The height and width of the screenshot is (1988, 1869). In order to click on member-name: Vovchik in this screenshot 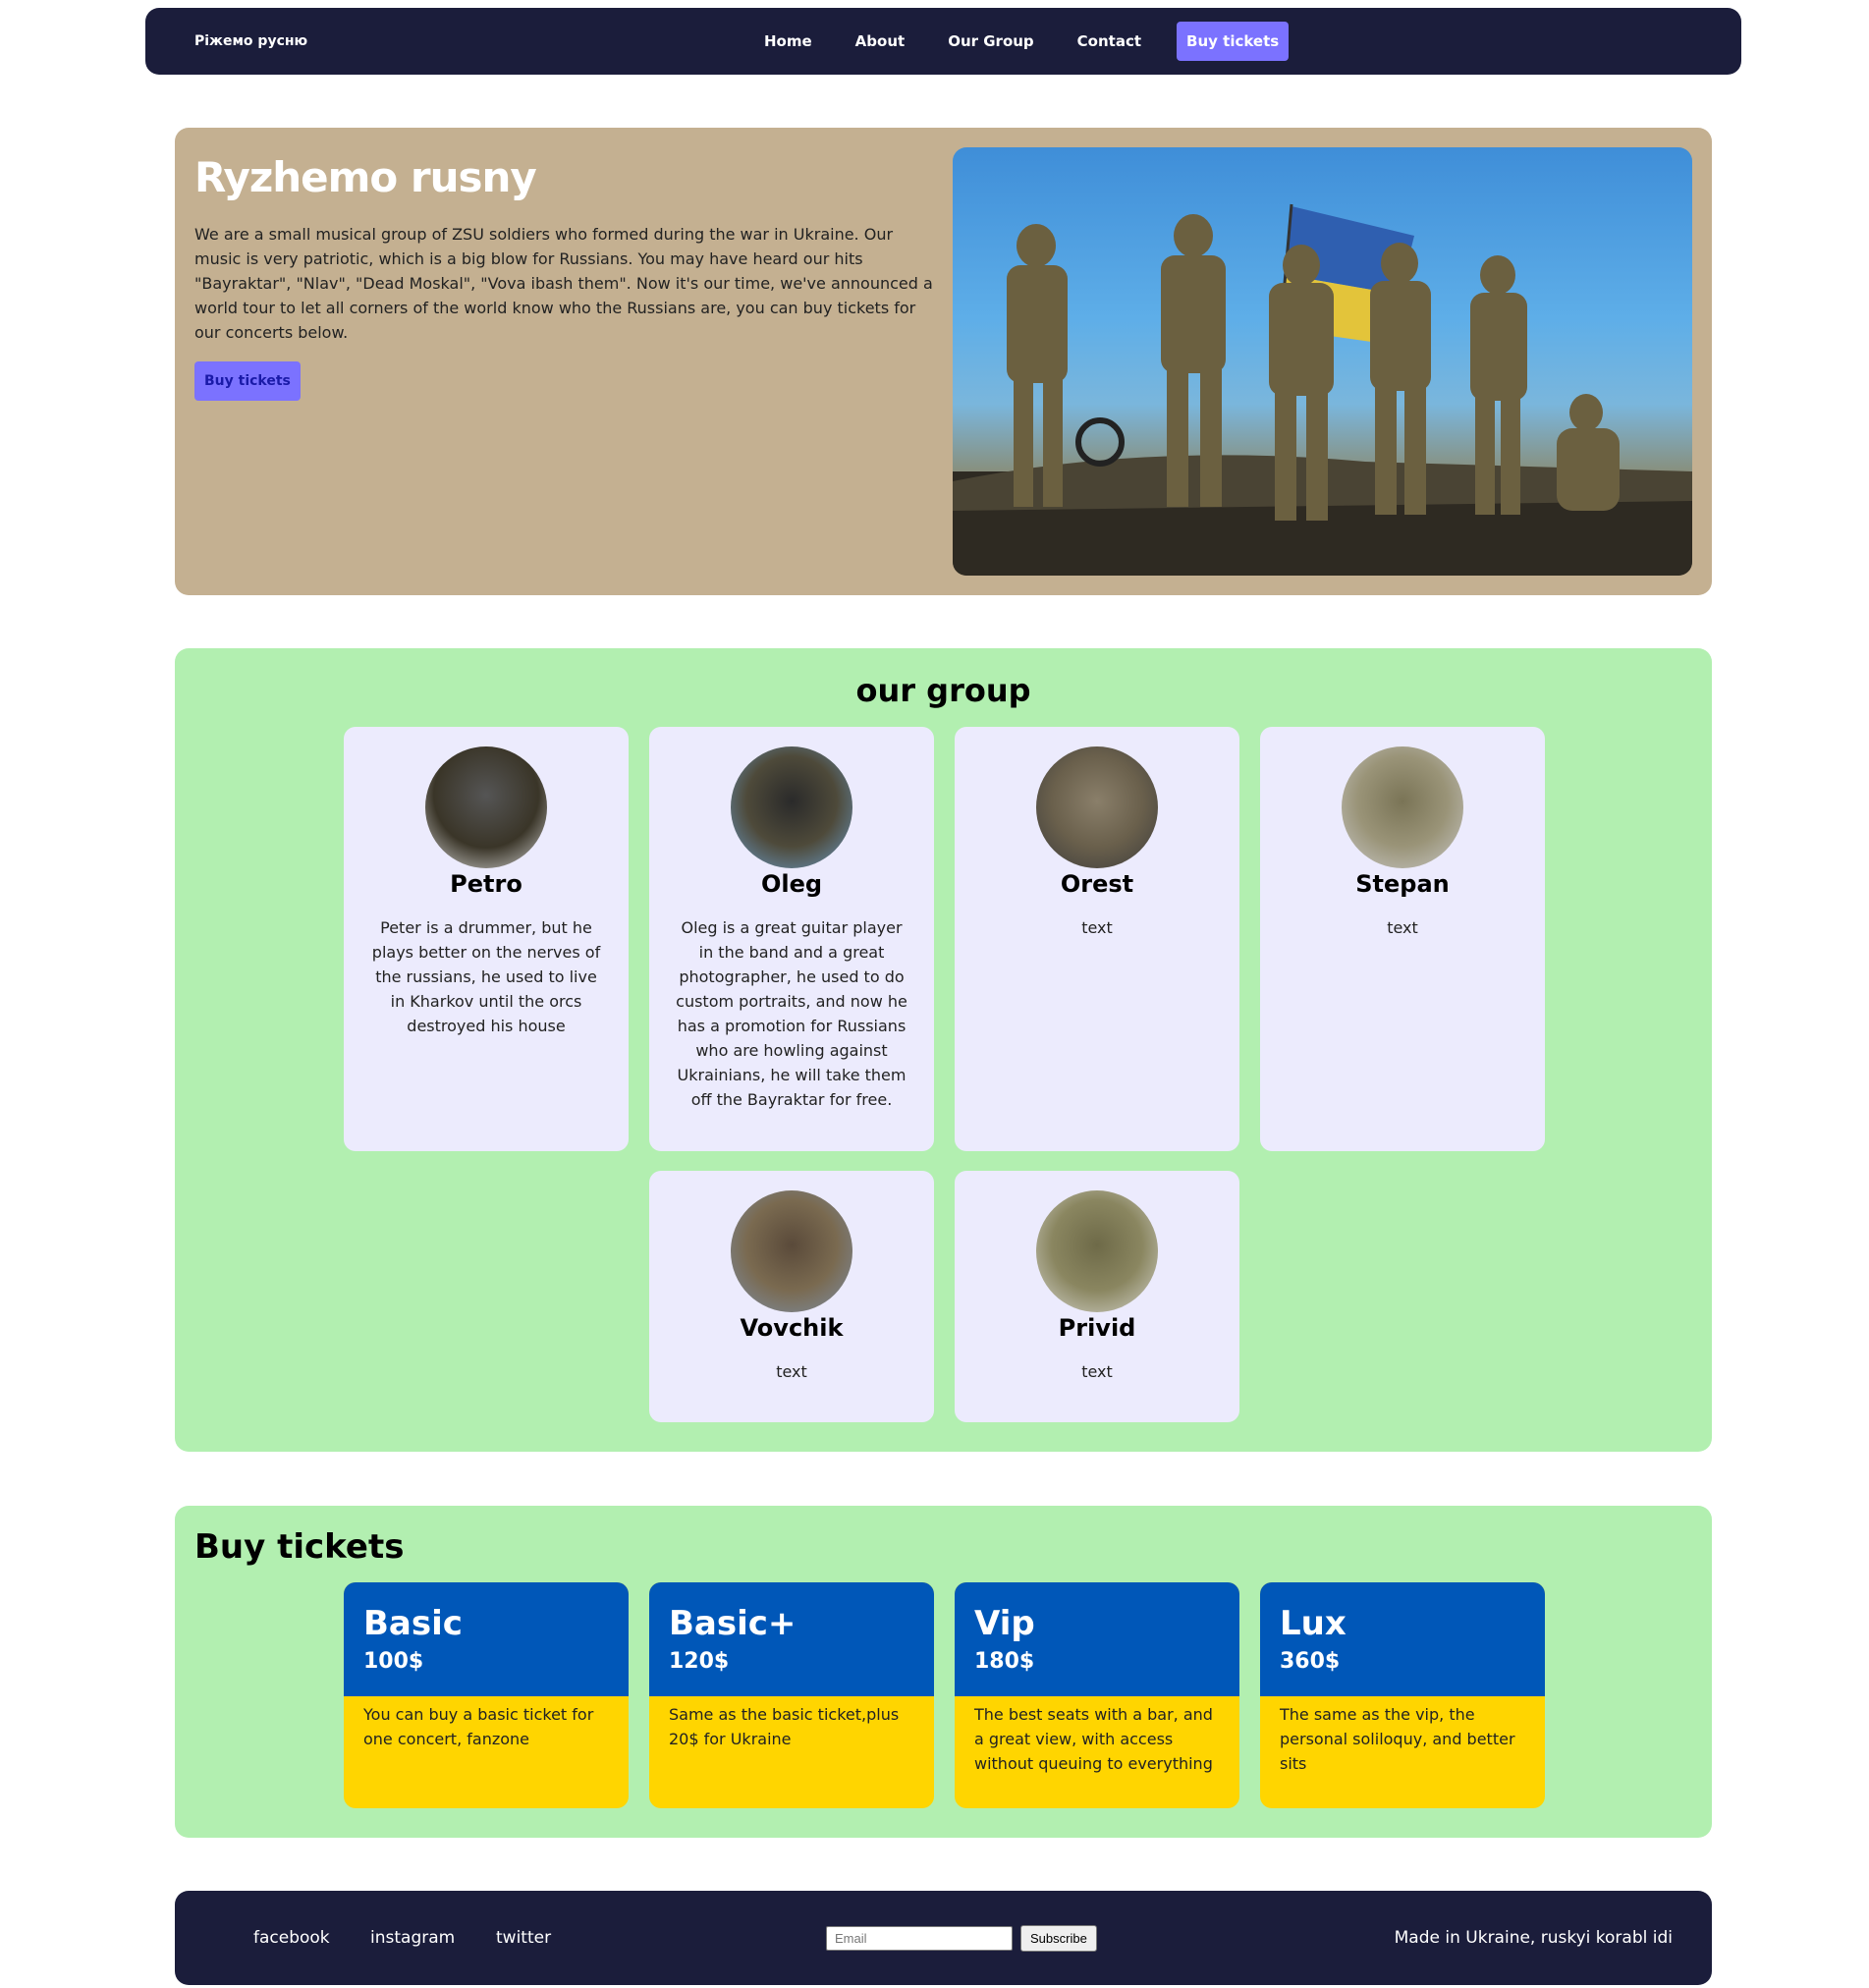, I will do `click(792, 1328)`.